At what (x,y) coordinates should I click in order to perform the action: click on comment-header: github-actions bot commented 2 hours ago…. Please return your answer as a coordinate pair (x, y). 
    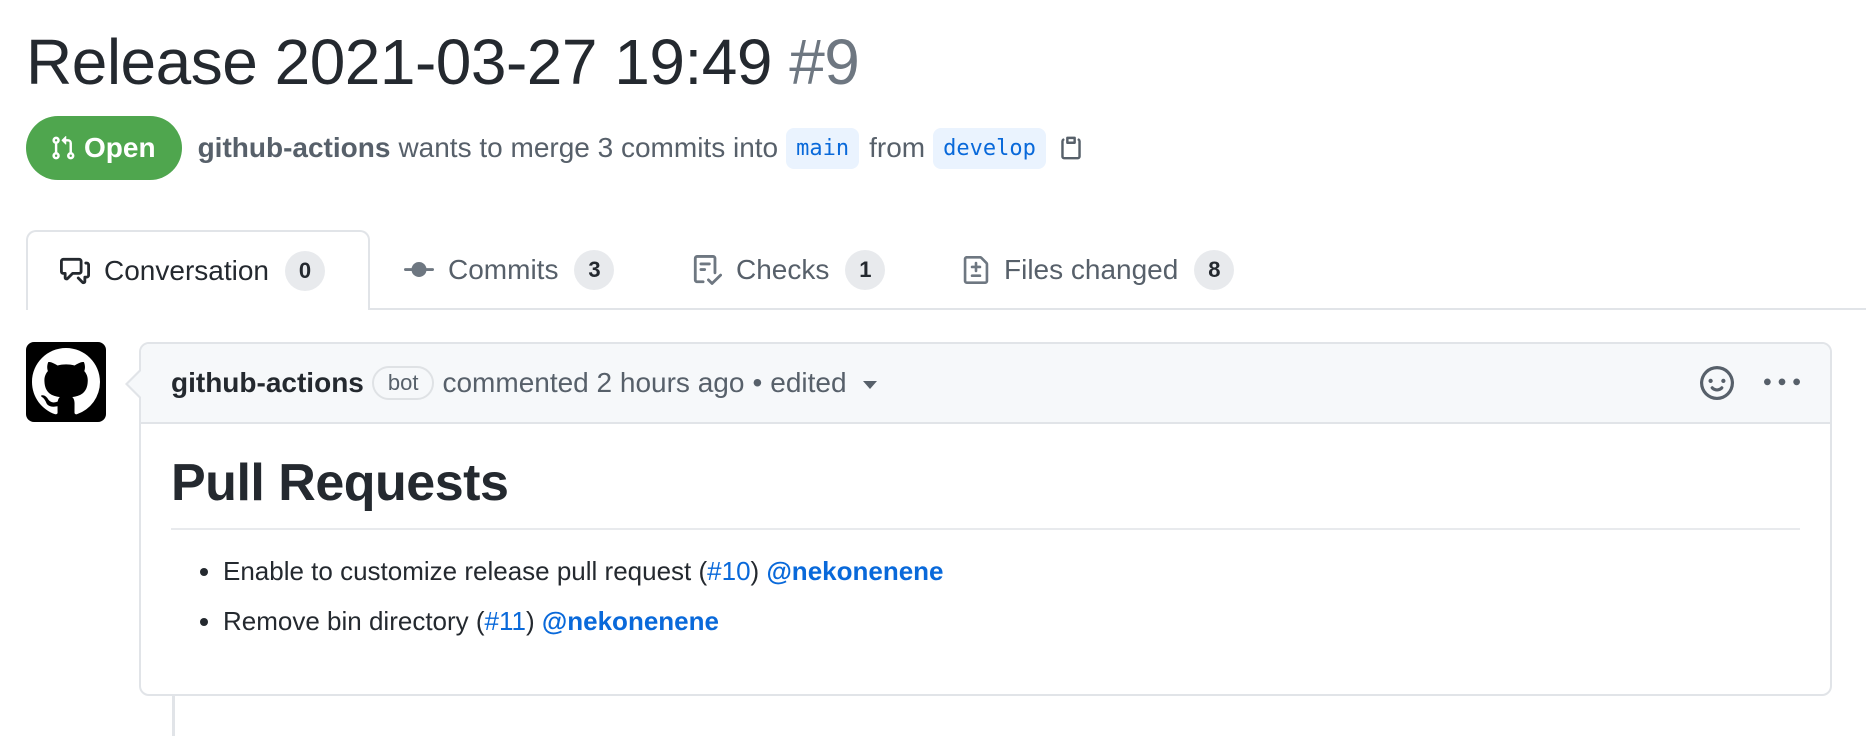
    Looking at the image, I should click on (985, 384).